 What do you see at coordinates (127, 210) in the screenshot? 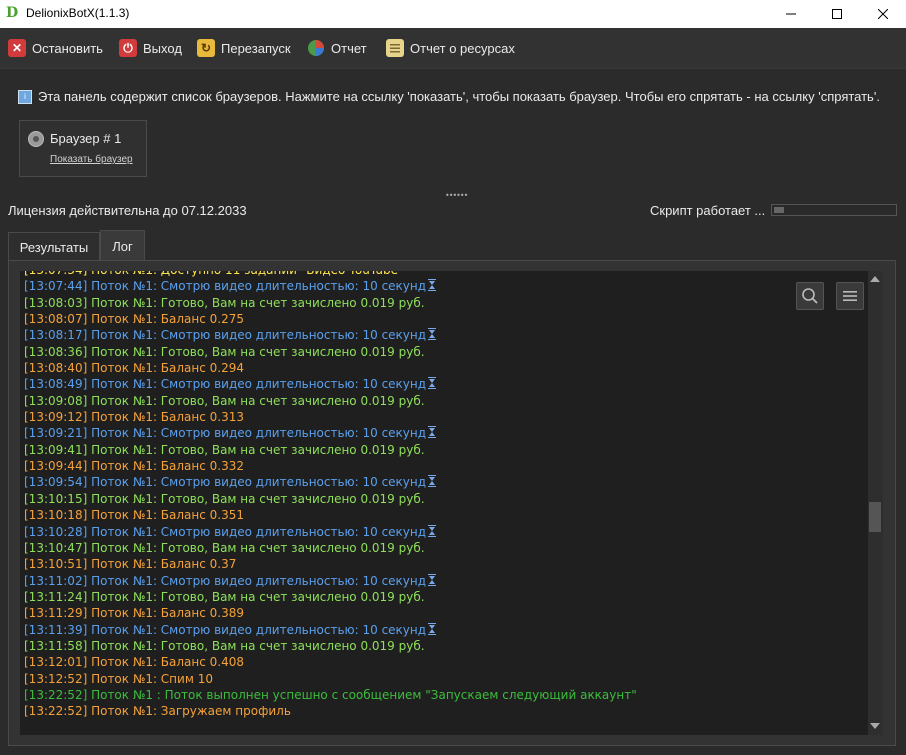
I see `license-text: Лицензия действительна до 07.12.2033` at bounding box center [127, 210].